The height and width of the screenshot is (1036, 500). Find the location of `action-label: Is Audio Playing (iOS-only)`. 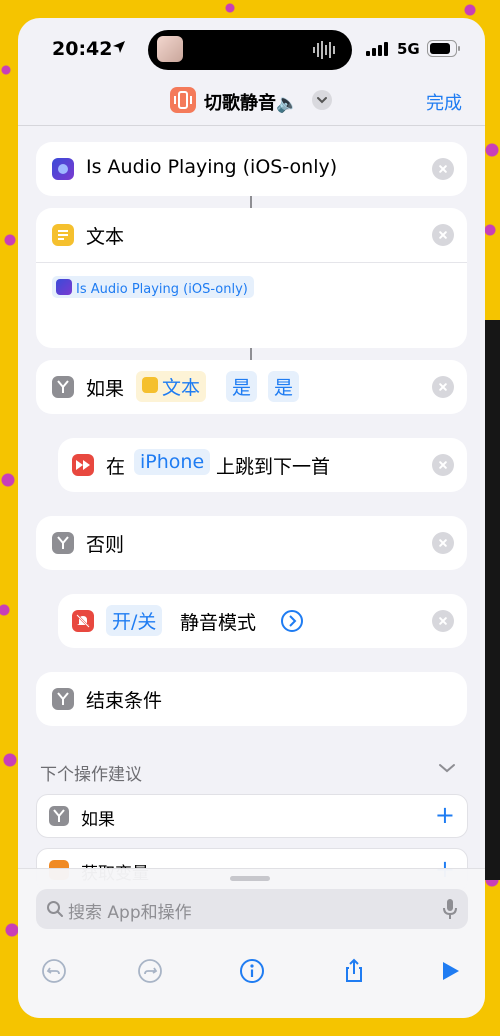

action-label: Is Audio Playing (iOS-only) is located at coordinates (212, 167).